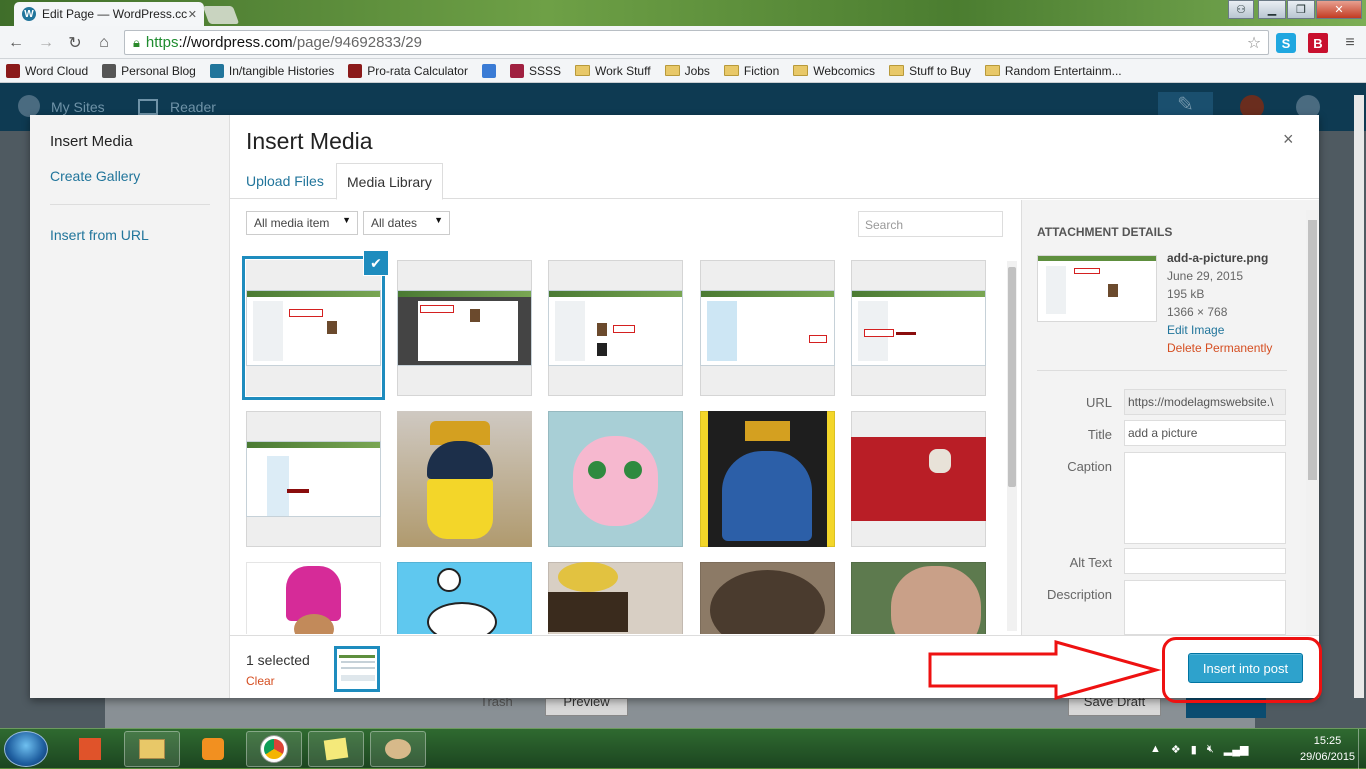  I want to click on bookmark-item: Word Cloud, so click(47, 70).